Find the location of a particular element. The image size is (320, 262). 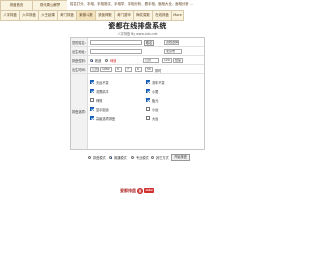

logo-seal-icon: 瓷 is located at coordinates (140, 190).